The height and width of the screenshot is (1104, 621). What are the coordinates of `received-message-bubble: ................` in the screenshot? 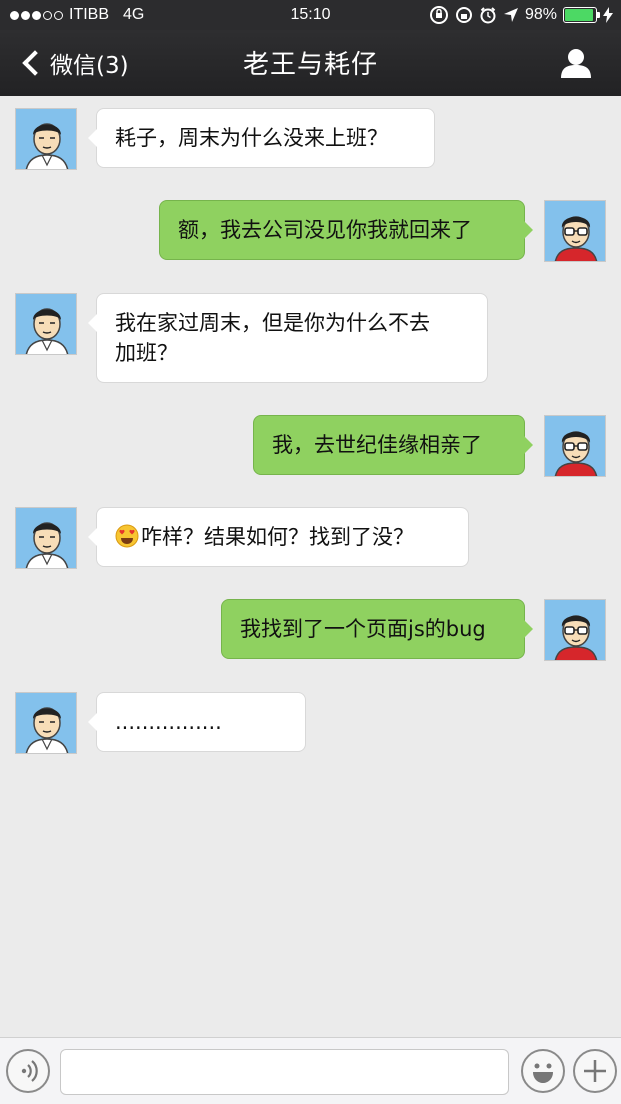 It's located at (197, 722).